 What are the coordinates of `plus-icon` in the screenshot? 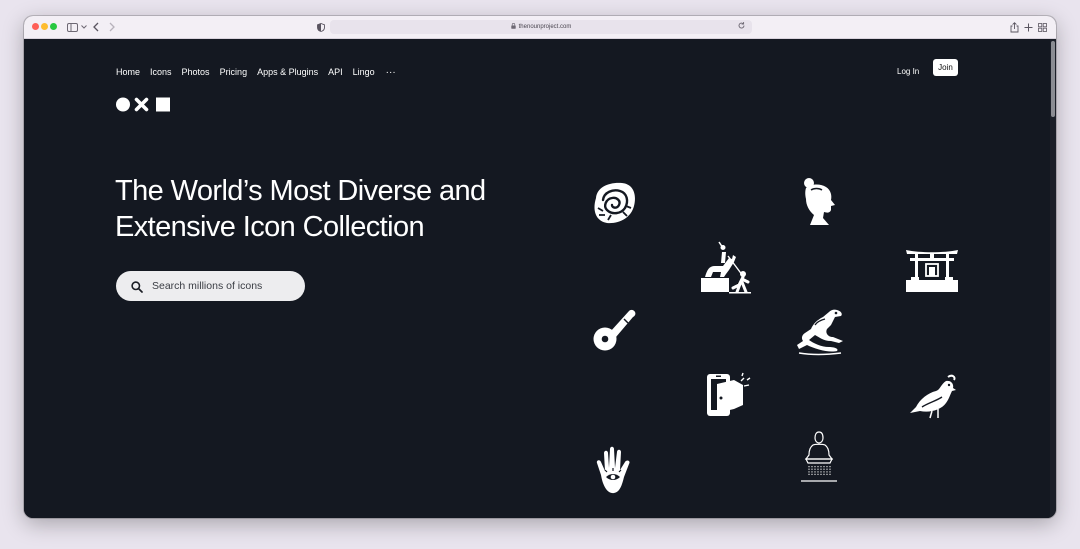 It's located at (1028, 27).